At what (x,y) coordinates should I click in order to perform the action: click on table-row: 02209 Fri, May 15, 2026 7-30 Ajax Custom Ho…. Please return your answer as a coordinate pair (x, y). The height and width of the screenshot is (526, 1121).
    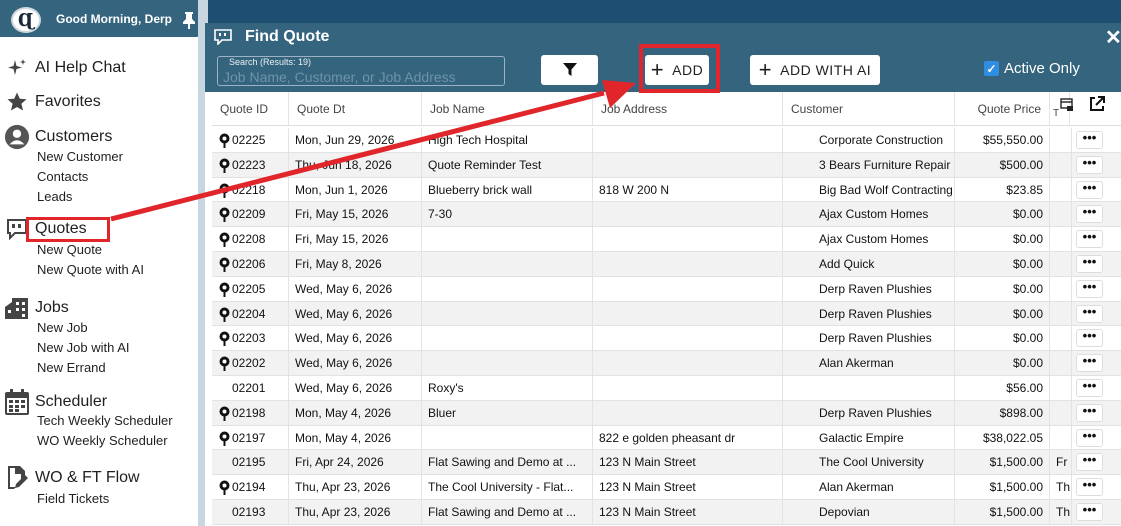
    Looking at the image, I should click on (666, 215).